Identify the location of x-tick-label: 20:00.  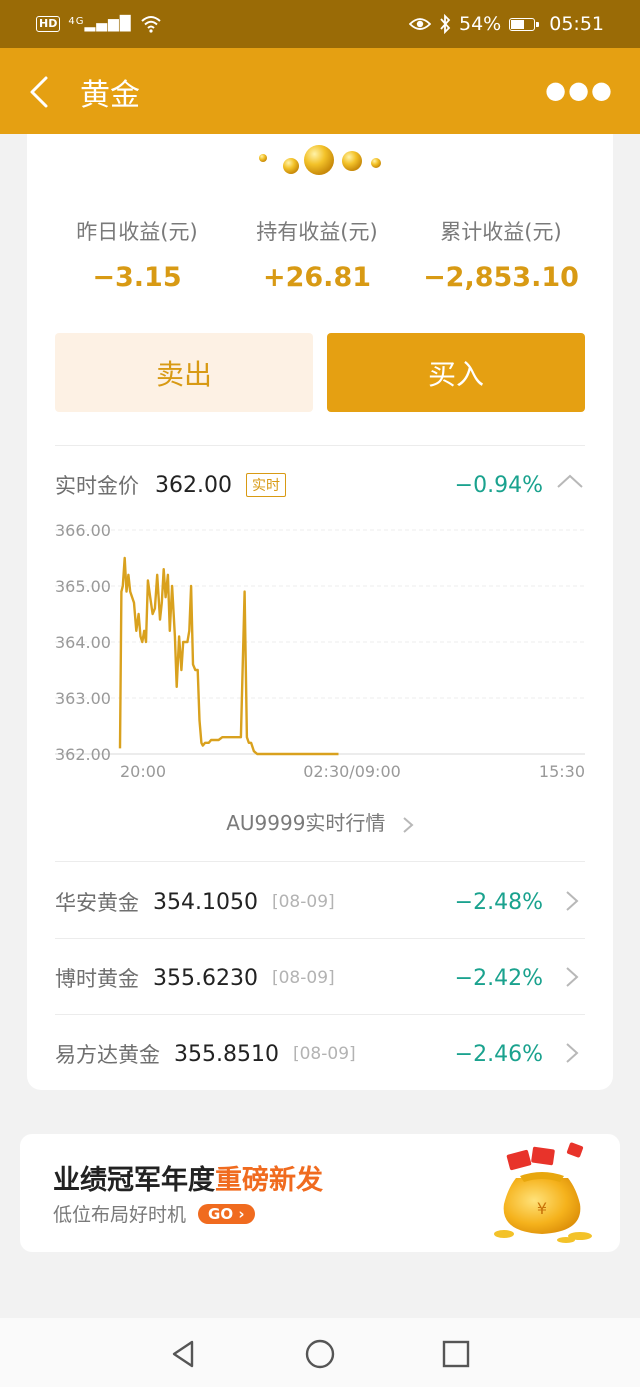
(143, 771).